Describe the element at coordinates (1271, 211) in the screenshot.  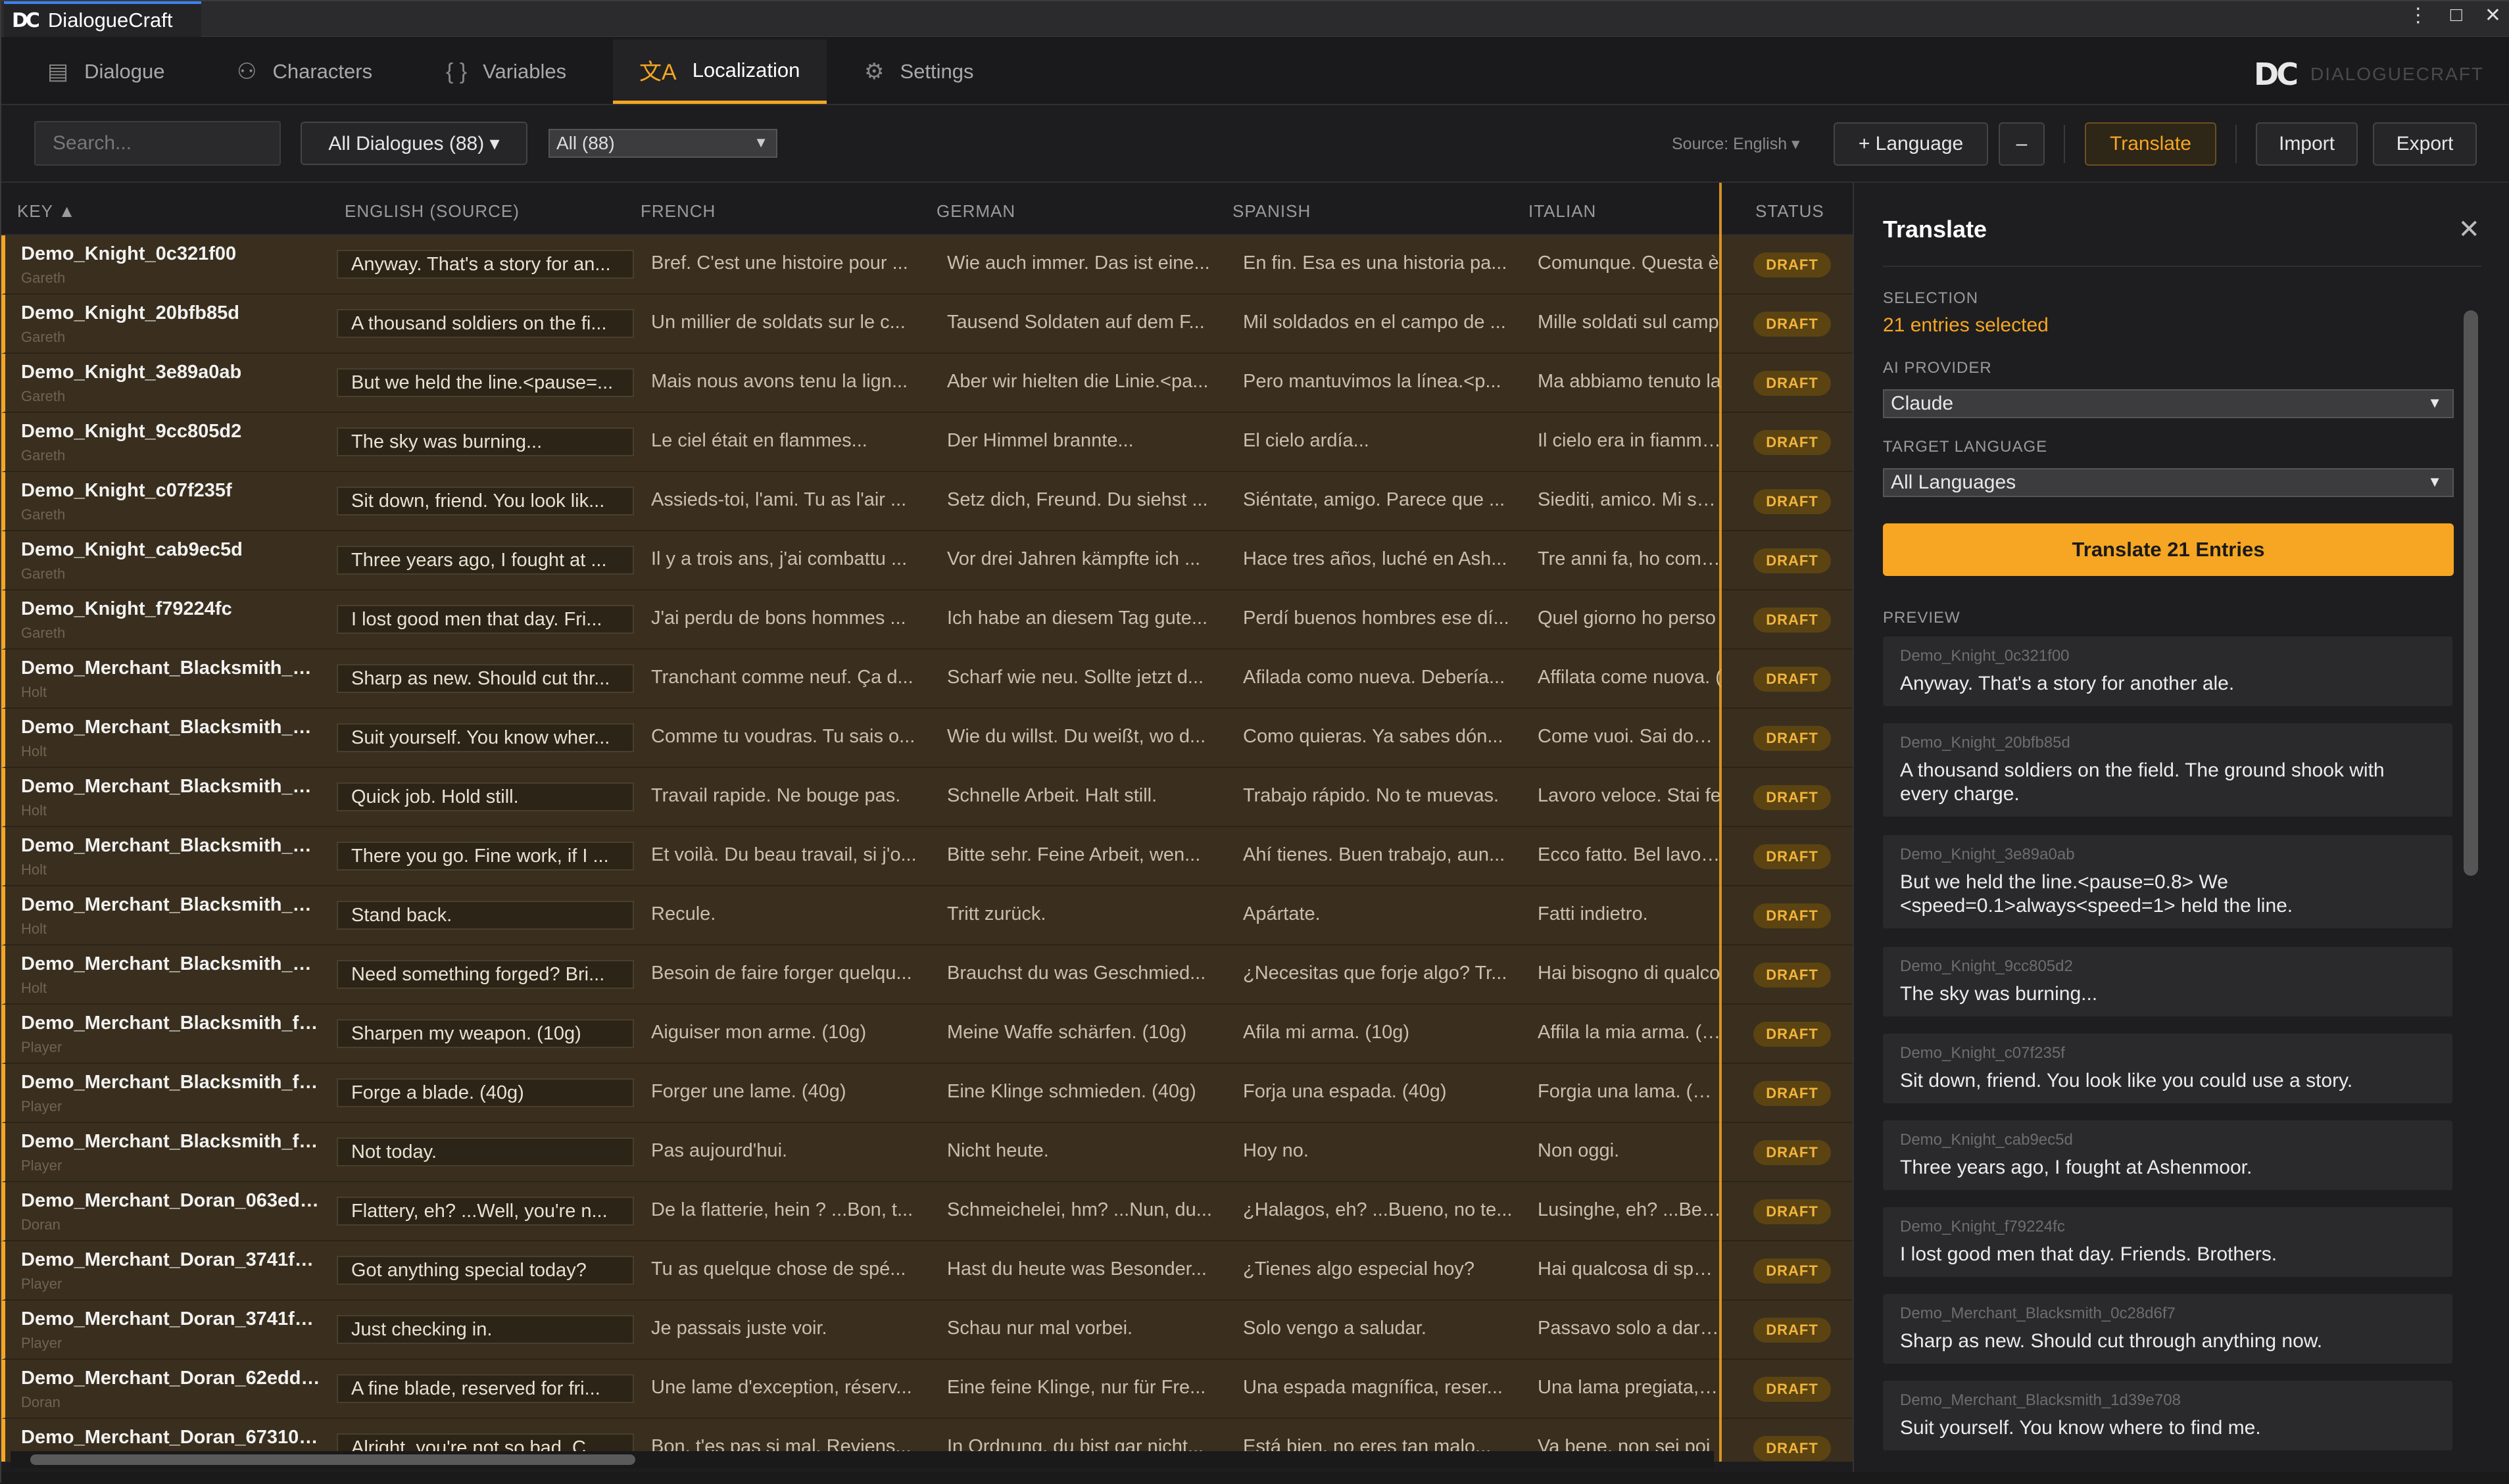
I see `header-spanish: SPANISH` at that location.